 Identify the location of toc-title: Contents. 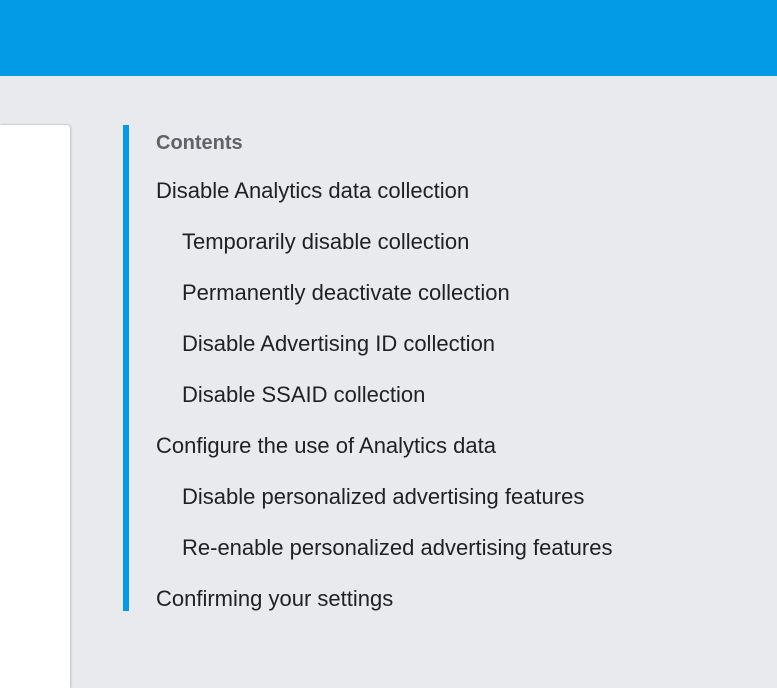
(199, 143).